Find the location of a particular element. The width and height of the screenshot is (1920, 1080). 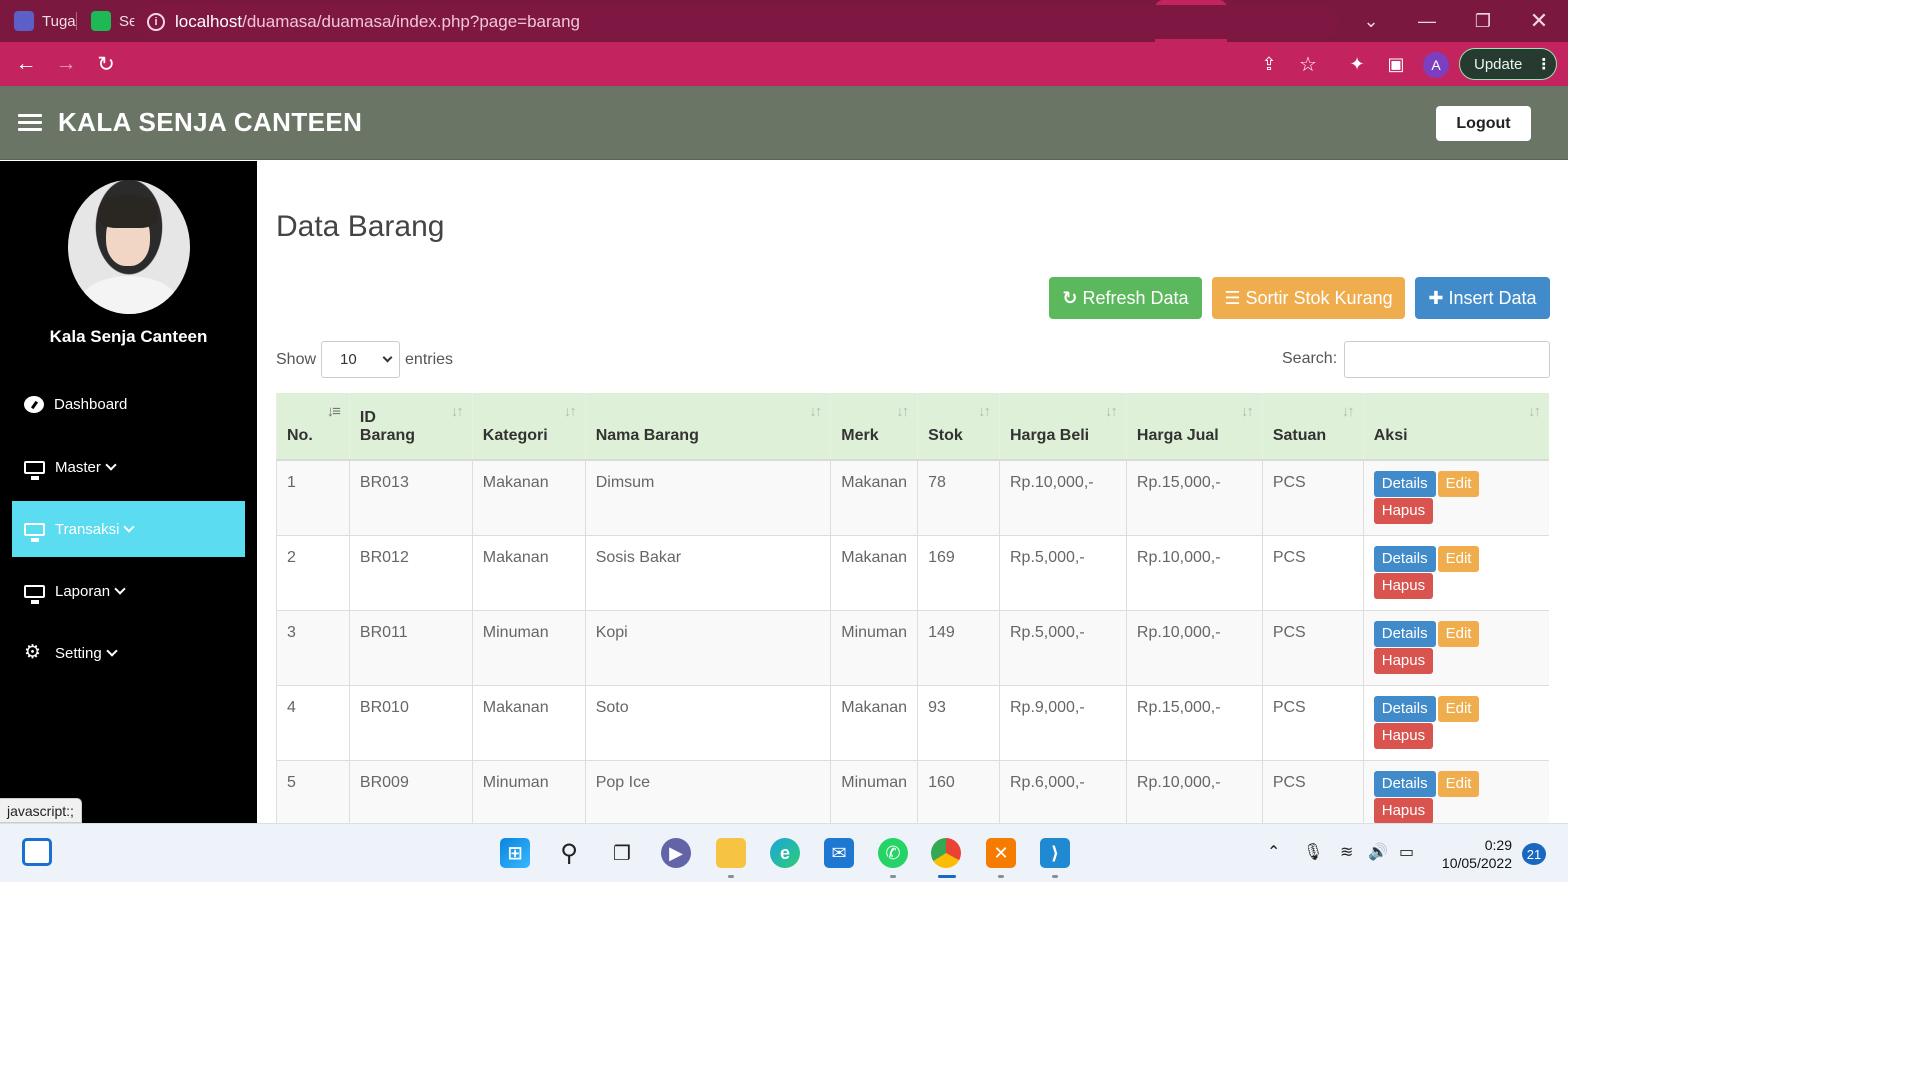

bookmark-star-icon: ☆ is located at coordinates (1308, 64).